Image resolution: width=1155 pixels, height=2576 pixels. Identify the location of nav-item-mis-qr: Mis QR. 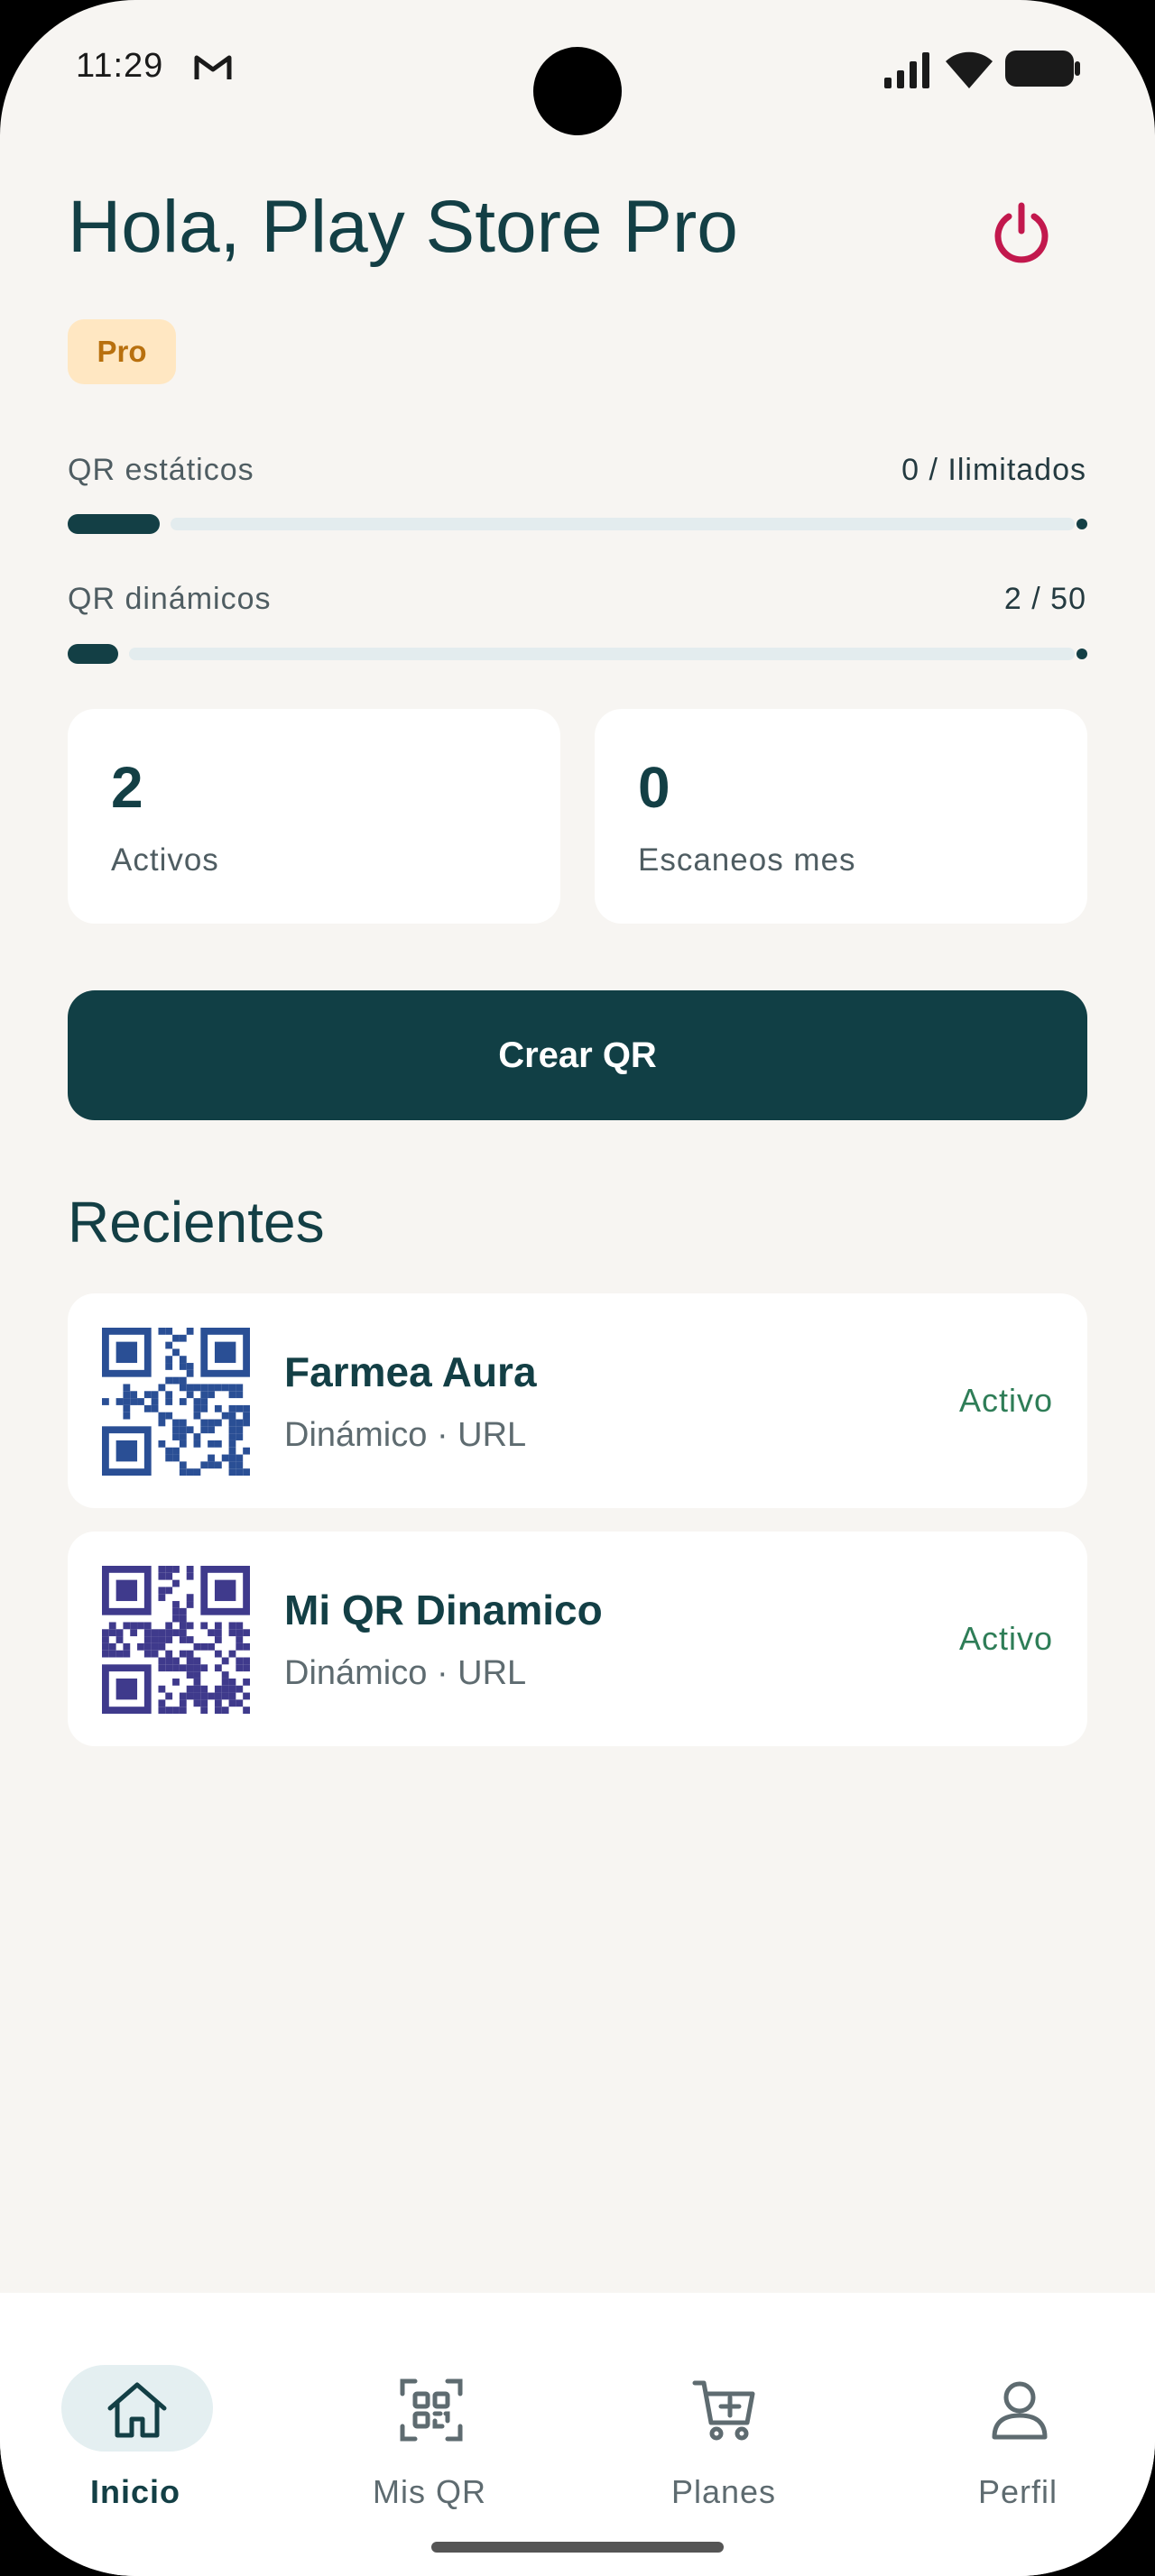
(429, 2417).